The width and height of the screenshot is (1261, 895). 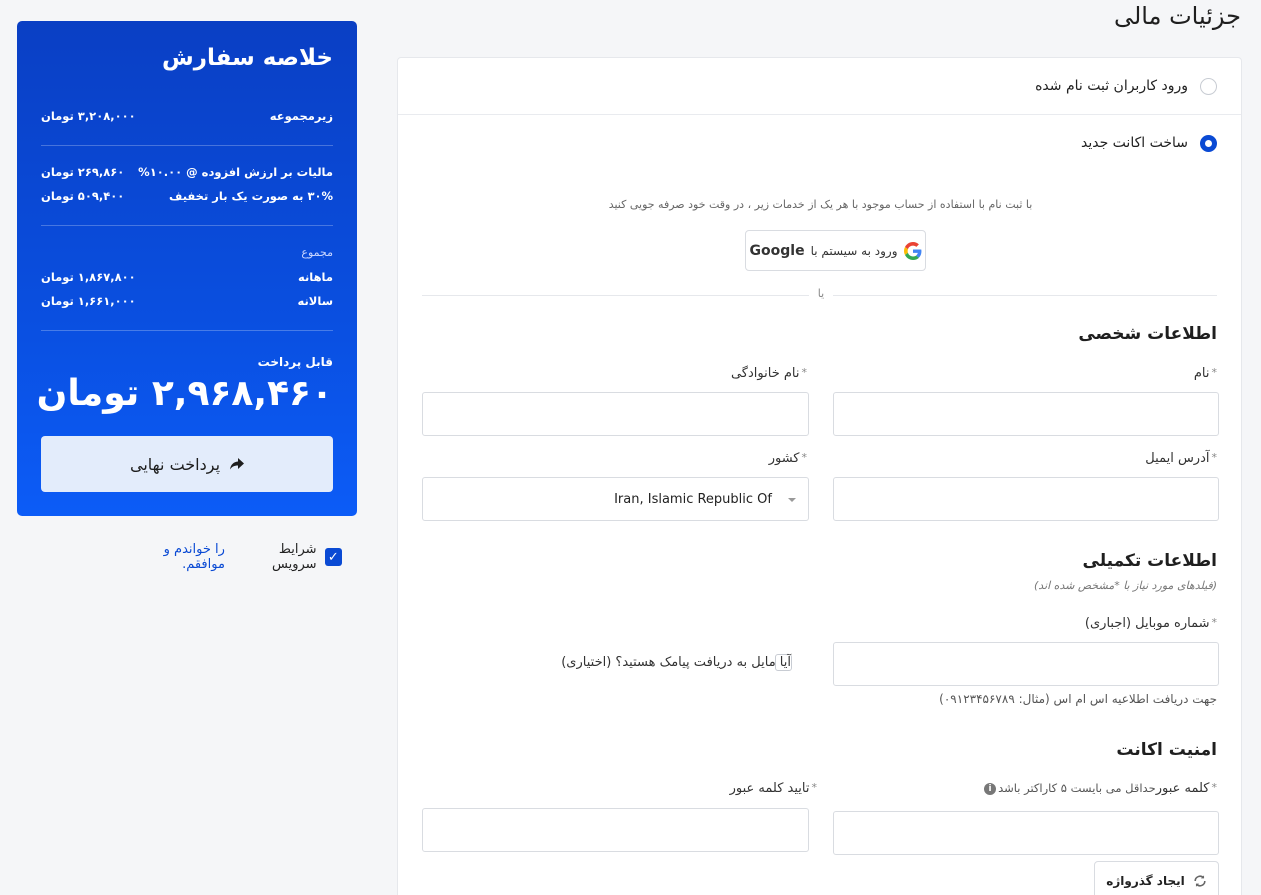 I want to click on checkout-label: پرداخت نهایی, so click(x=175, y=464).